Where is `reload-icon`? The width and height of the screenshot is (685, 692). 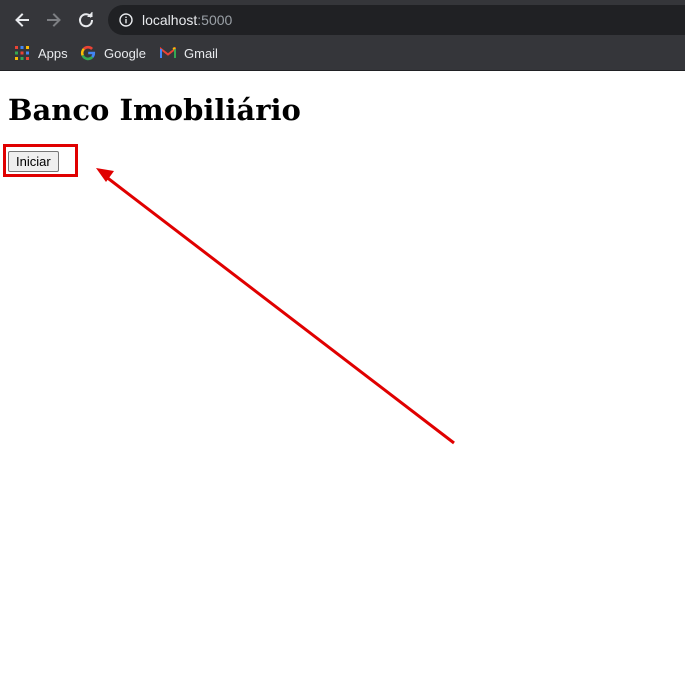
reload-icon is located at coordinates (86, 20).